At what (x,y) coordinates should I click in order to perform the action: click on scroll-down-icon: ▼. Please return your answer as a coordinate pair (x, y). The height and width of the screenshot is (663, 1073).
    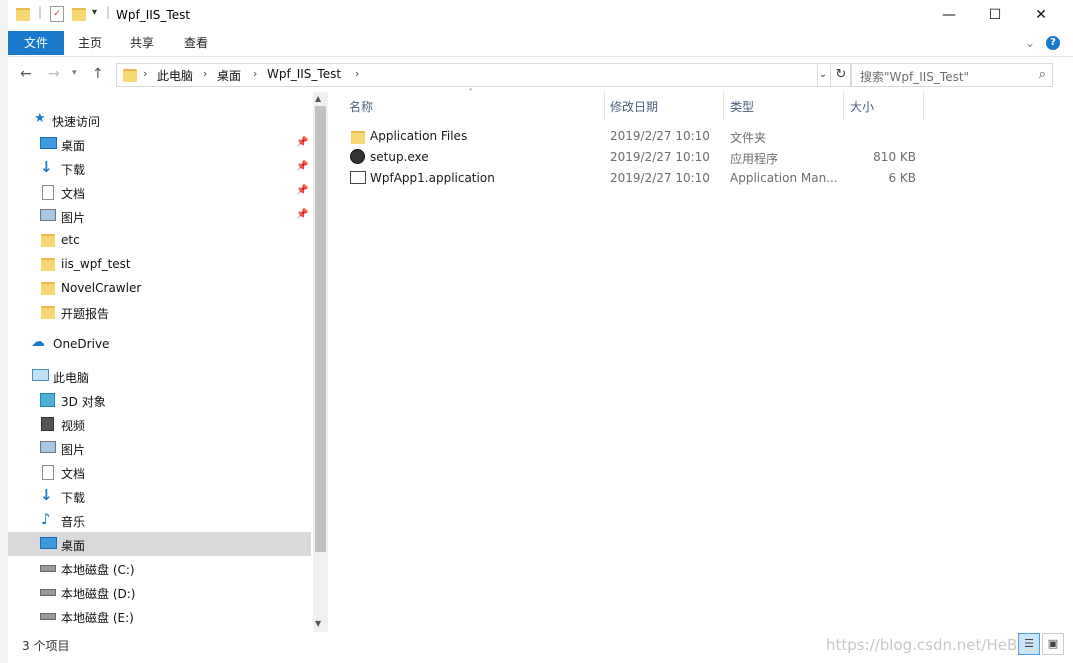
    Looking at the image, I should click on (318, 623).